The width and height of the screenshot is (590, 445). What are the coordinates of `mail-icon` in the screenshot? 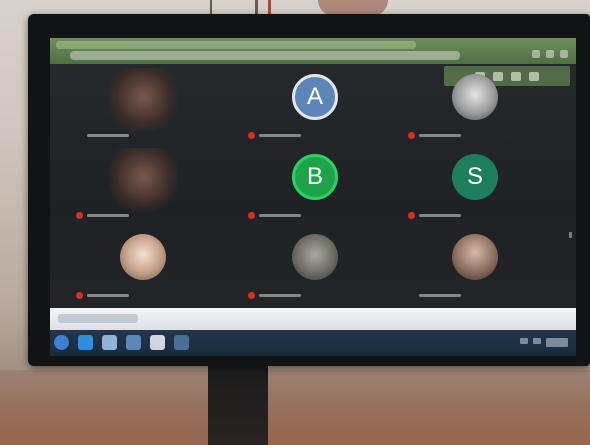 It's located at (133, 342).